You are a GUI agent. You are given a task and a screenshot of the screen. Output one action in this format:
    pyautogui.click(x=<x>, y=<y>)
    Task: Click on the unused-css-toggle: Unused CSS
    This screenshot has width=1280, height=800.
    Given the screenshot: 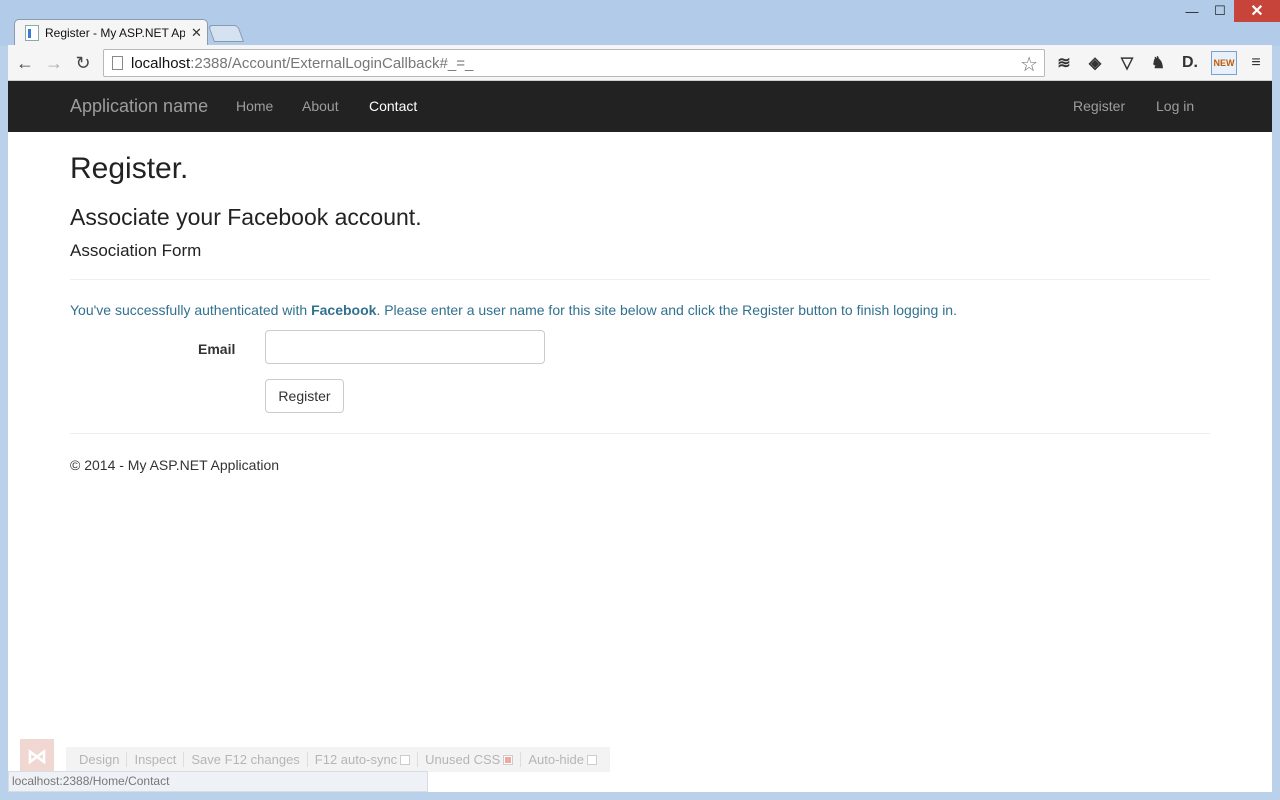 What is the action you would take?
    pyautogui.click(x=470, y=759)
    